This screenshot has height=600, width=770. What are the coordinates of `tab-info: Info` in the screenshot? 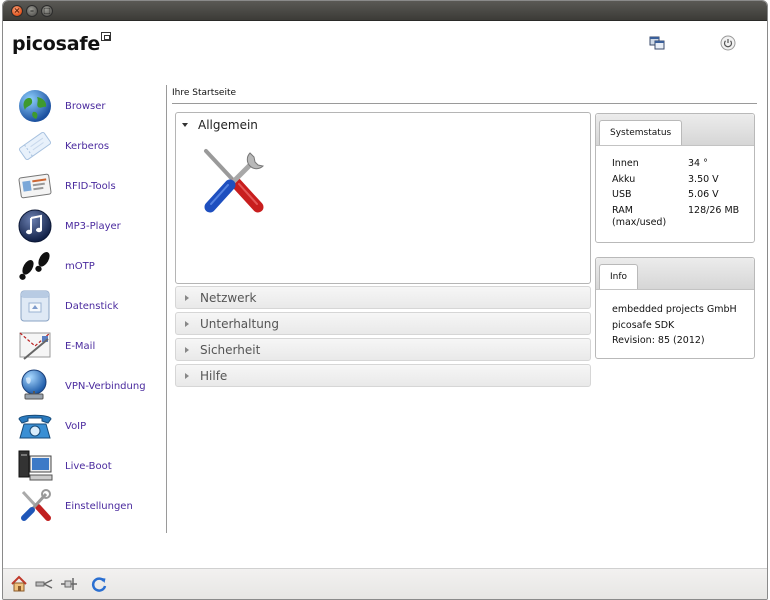 It's located at (619, 276).